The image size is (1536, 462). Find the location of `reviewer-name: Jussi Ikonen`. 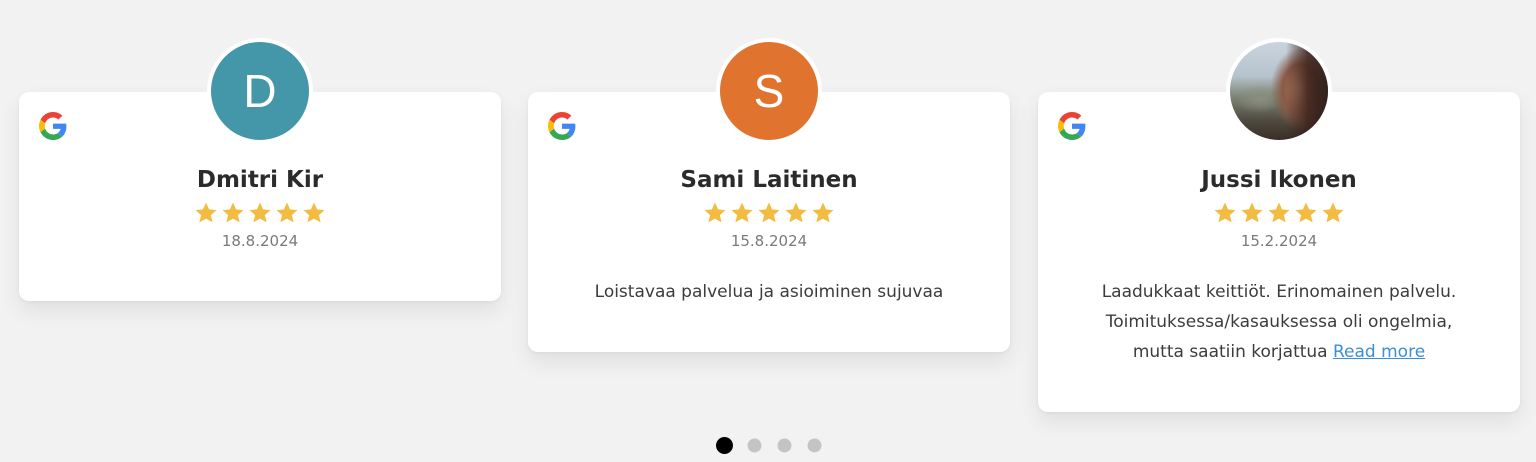

reviewer-name: Jussi Ikonen is located at coordinates (1279, 180).